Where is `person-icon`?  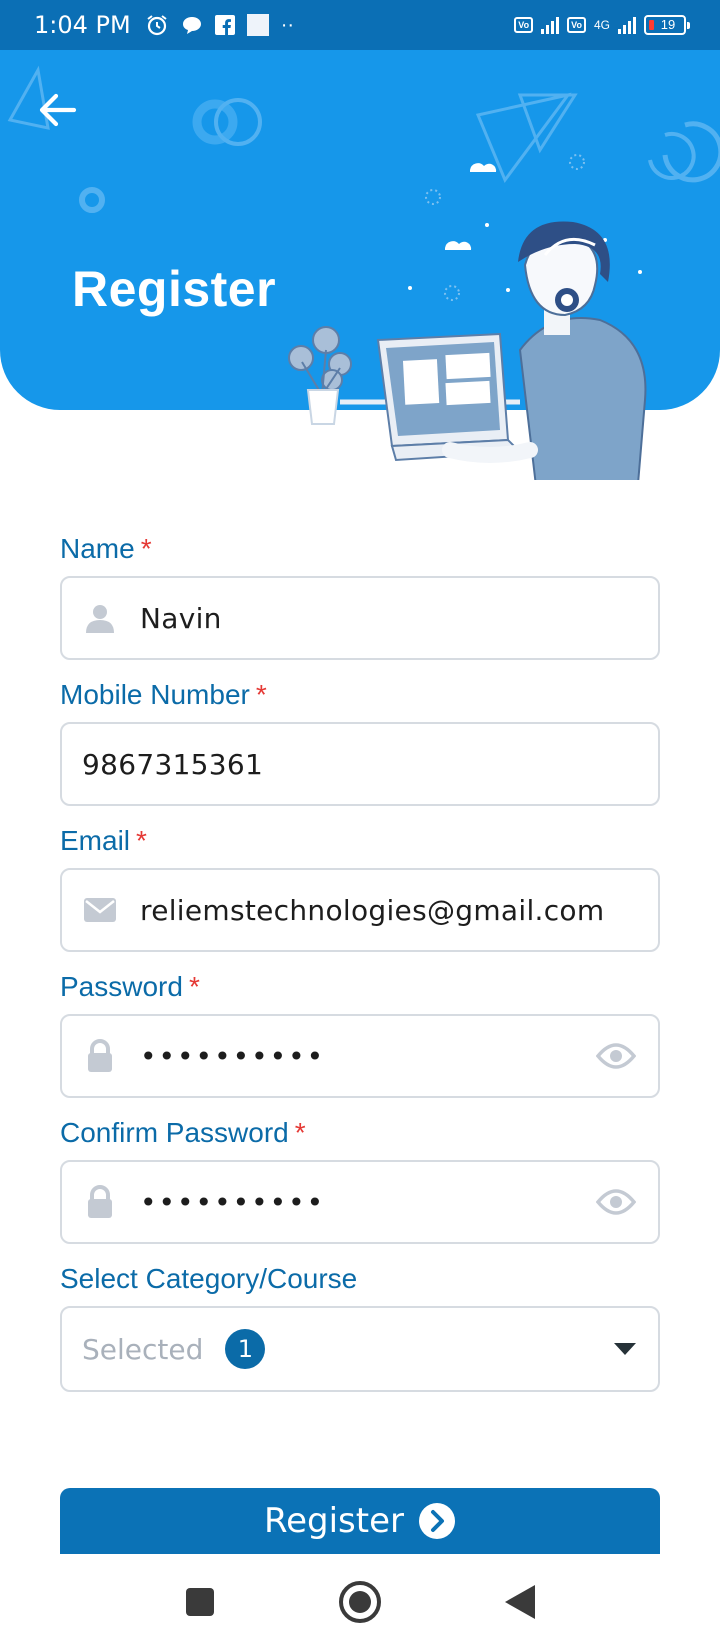
person-icon is located at coordinates (100, 618).